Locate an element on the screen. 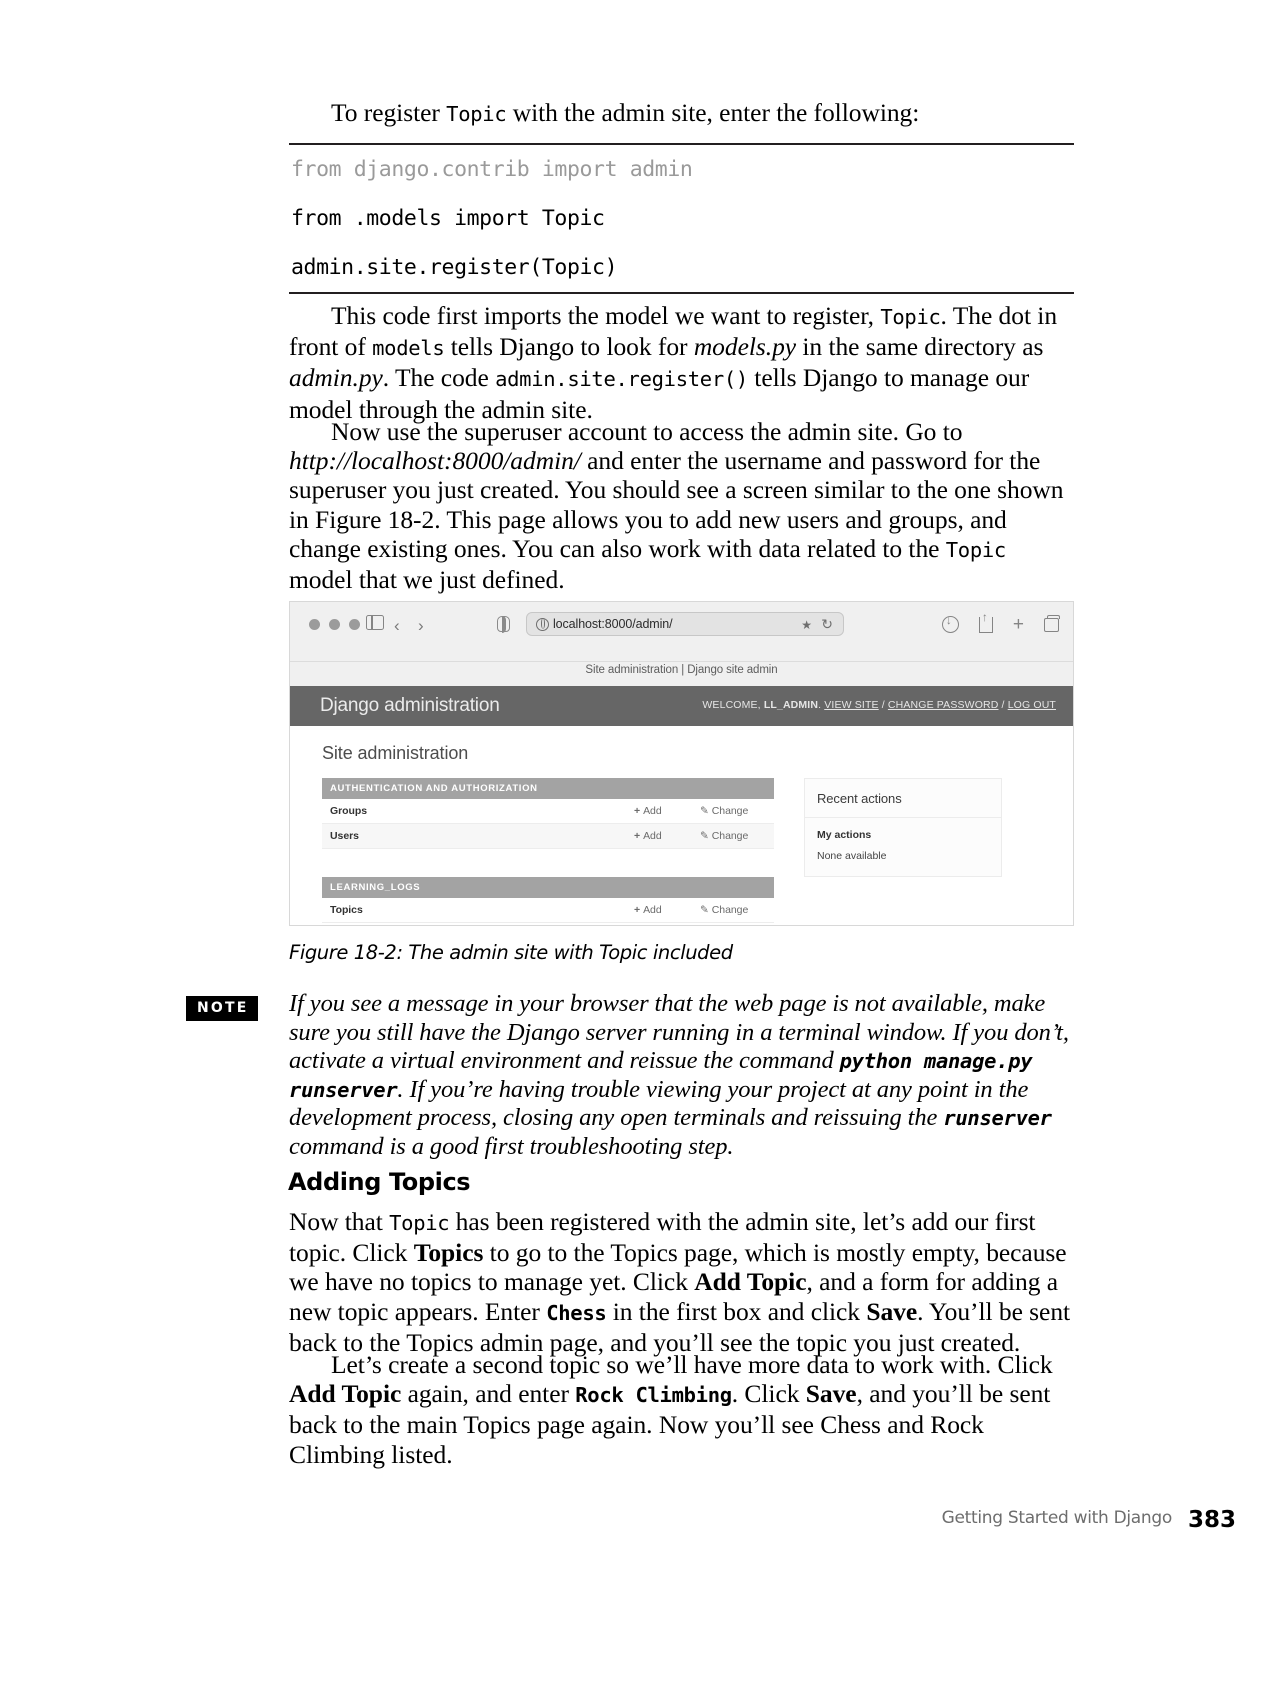  app-caption-auth: AUTHENTICATION AND AUTHORIZATION is located at coordinates (548, 788).